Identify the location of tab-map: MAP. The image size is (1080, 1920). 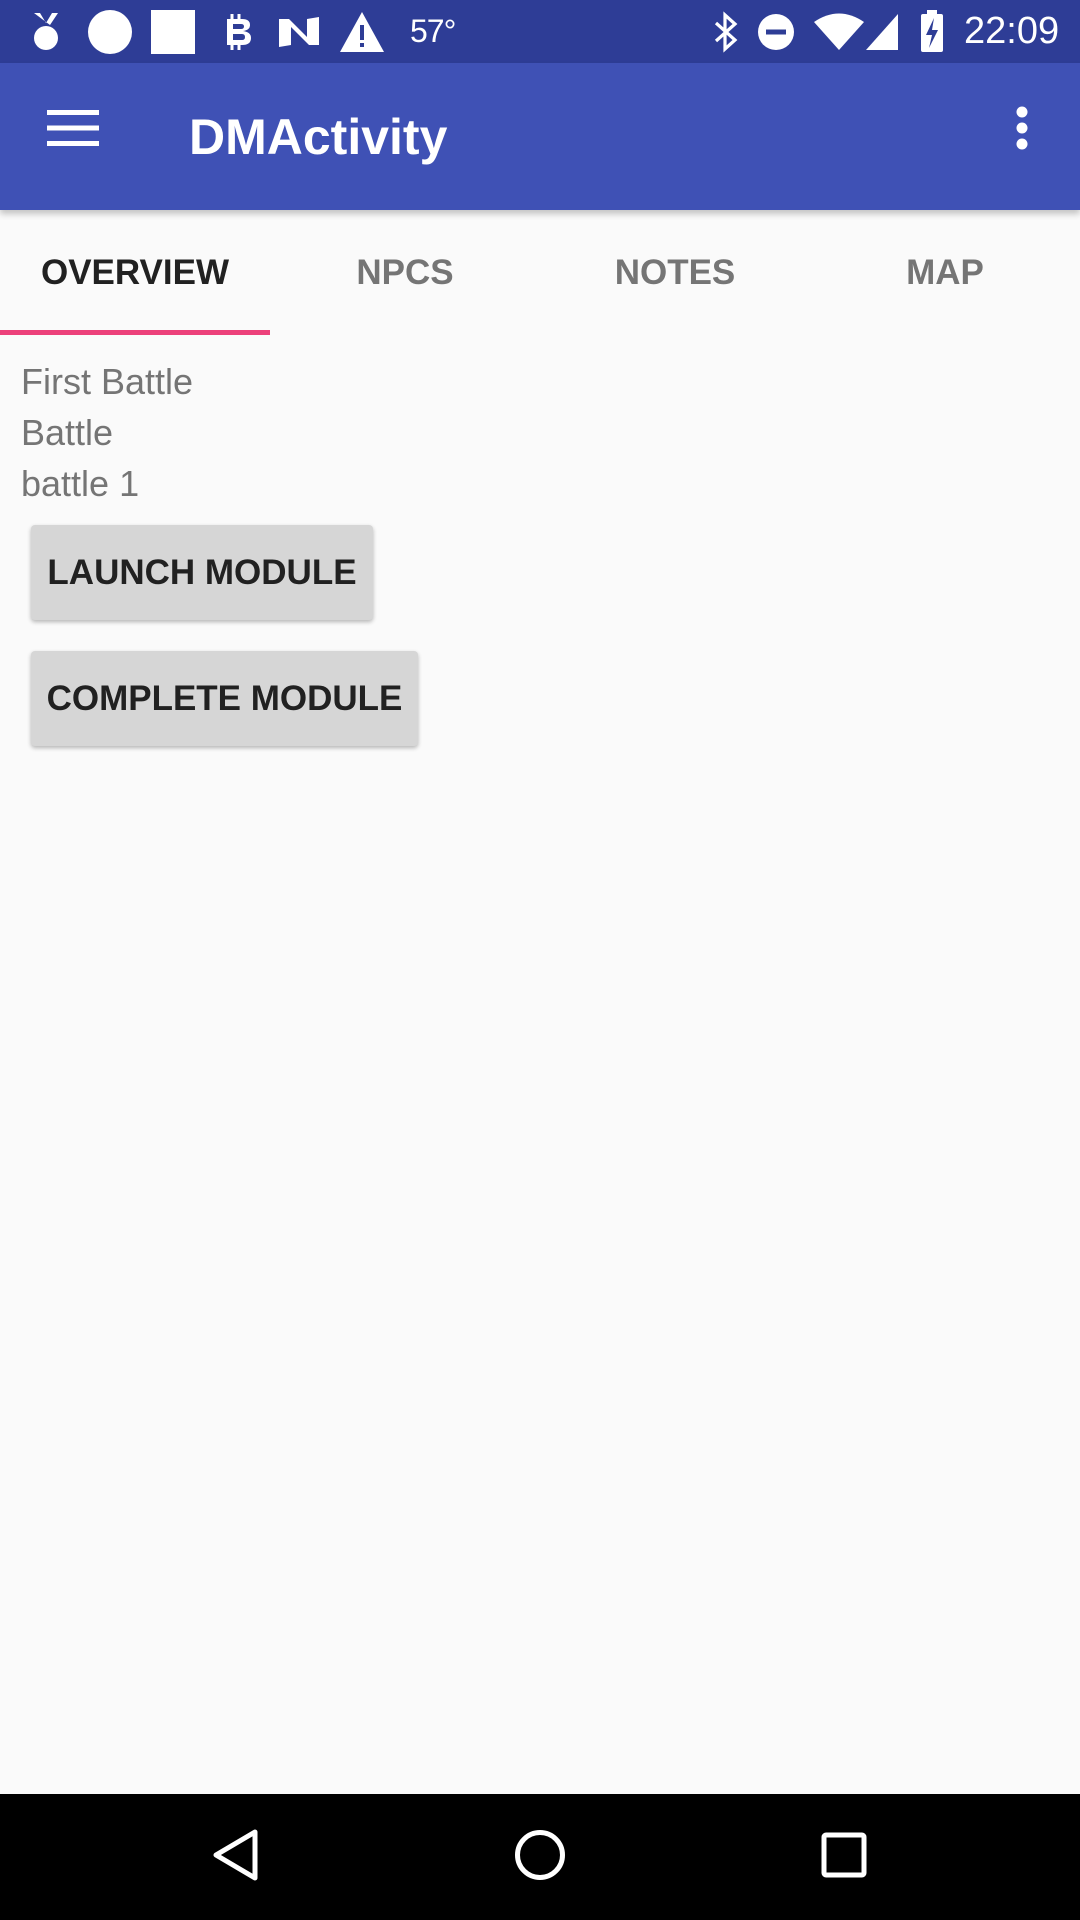
(945, 273).